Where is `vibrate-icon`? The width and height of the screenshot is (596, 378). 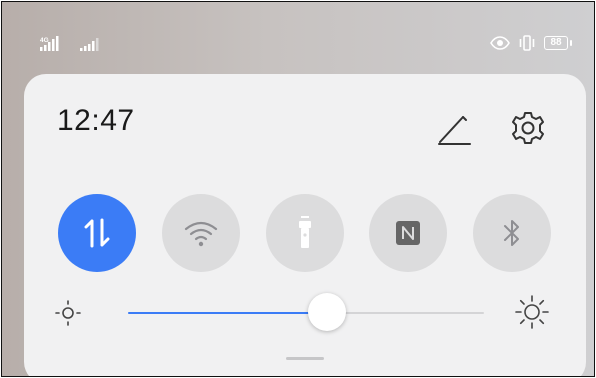 vibrate-icon is located at coordinates (527, 43).